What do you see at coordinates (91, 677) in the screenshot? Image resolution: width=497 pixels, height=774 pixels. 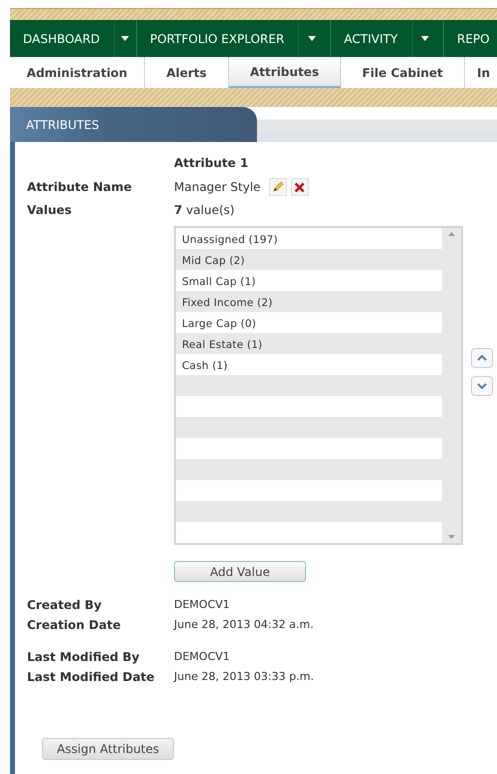 I see `field-label: Last Modified Date` at bounding box center [91, 677].